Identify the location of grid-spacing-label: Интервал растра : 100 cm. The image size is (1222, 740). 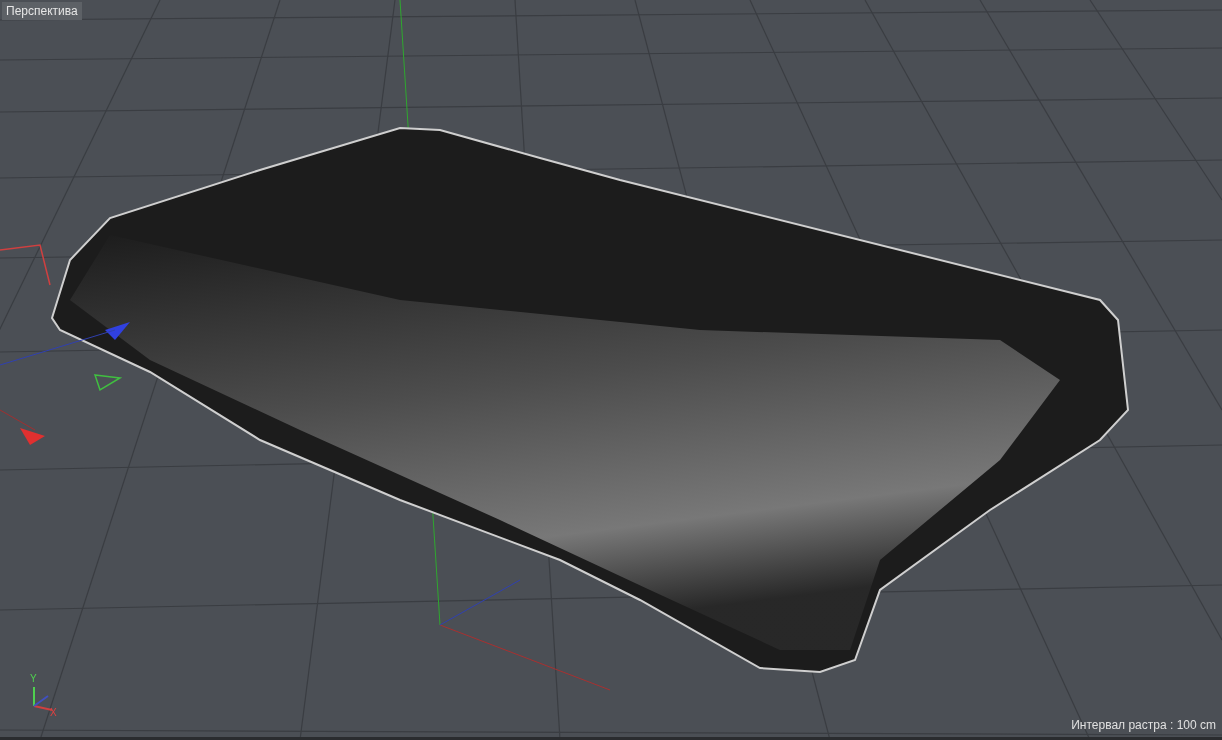
(1143, 725).